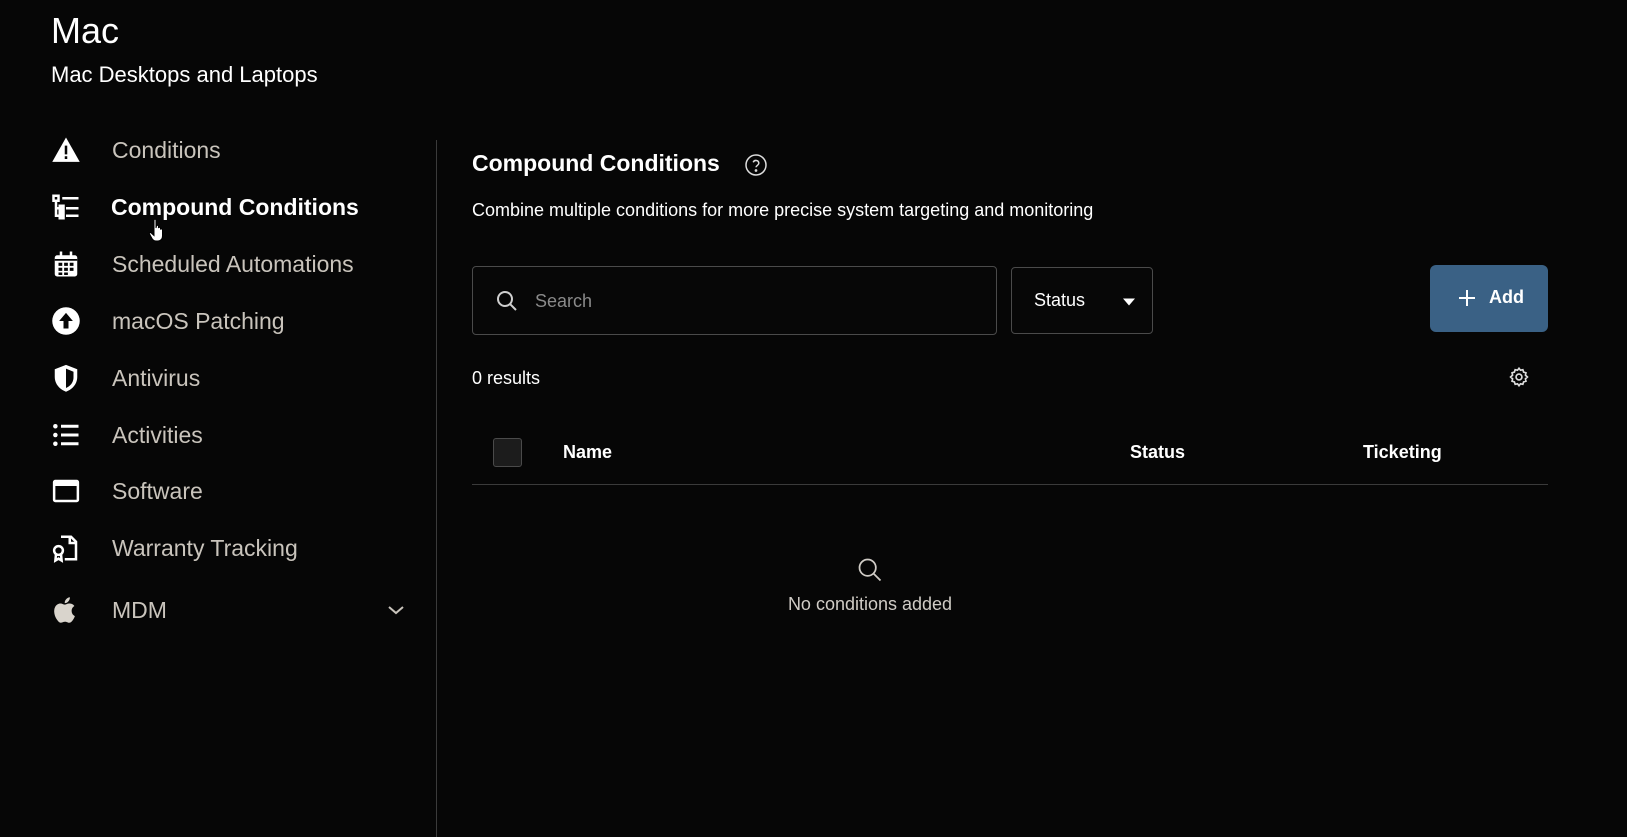 This screenshot has width=1627, height=837. Describe the element at coordinates (66, 150) in the screenshot. I see `warning-icon` at that location.